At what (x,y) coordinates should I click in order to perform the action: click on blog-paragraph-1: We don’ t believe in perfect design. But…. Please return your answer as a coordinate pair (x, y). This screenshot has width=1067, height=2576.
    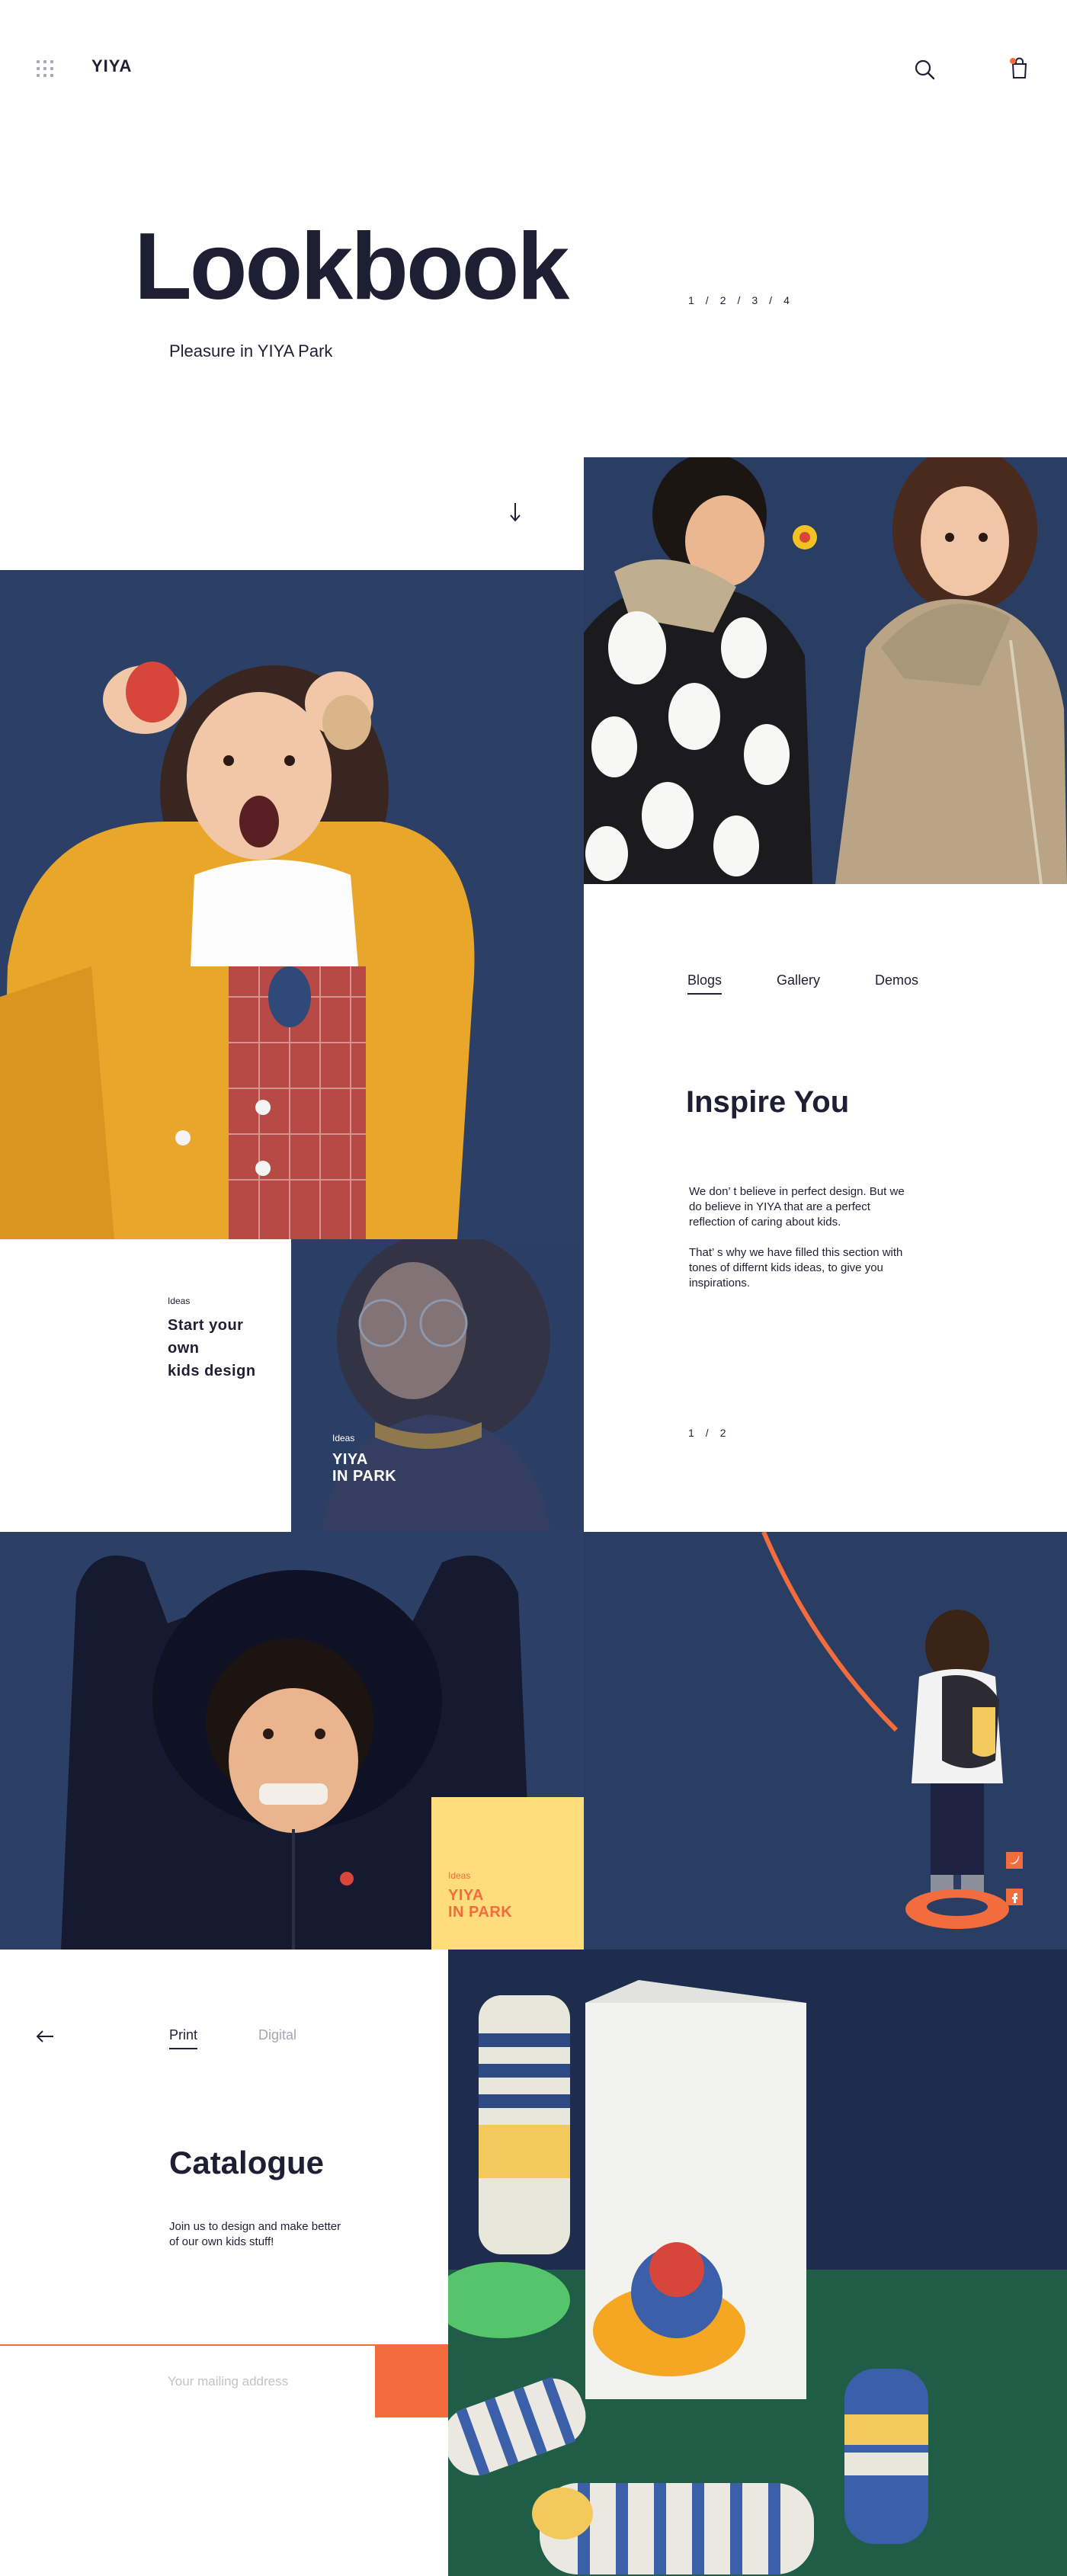
    Looking at the image, I should click on (797, 1207).